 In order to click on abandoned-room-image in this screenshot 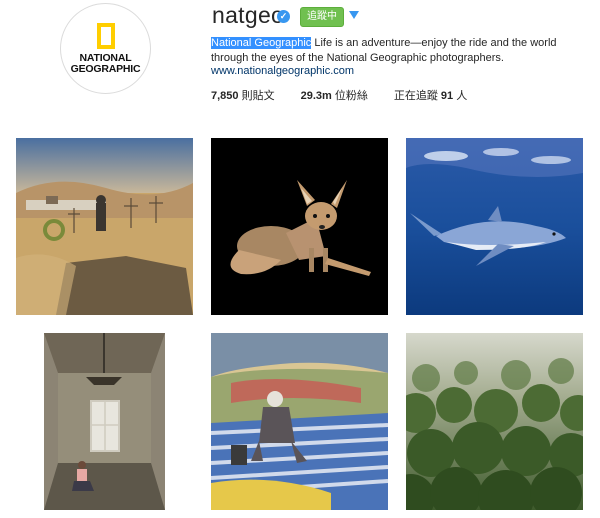, I will do `click(104, 421)`.